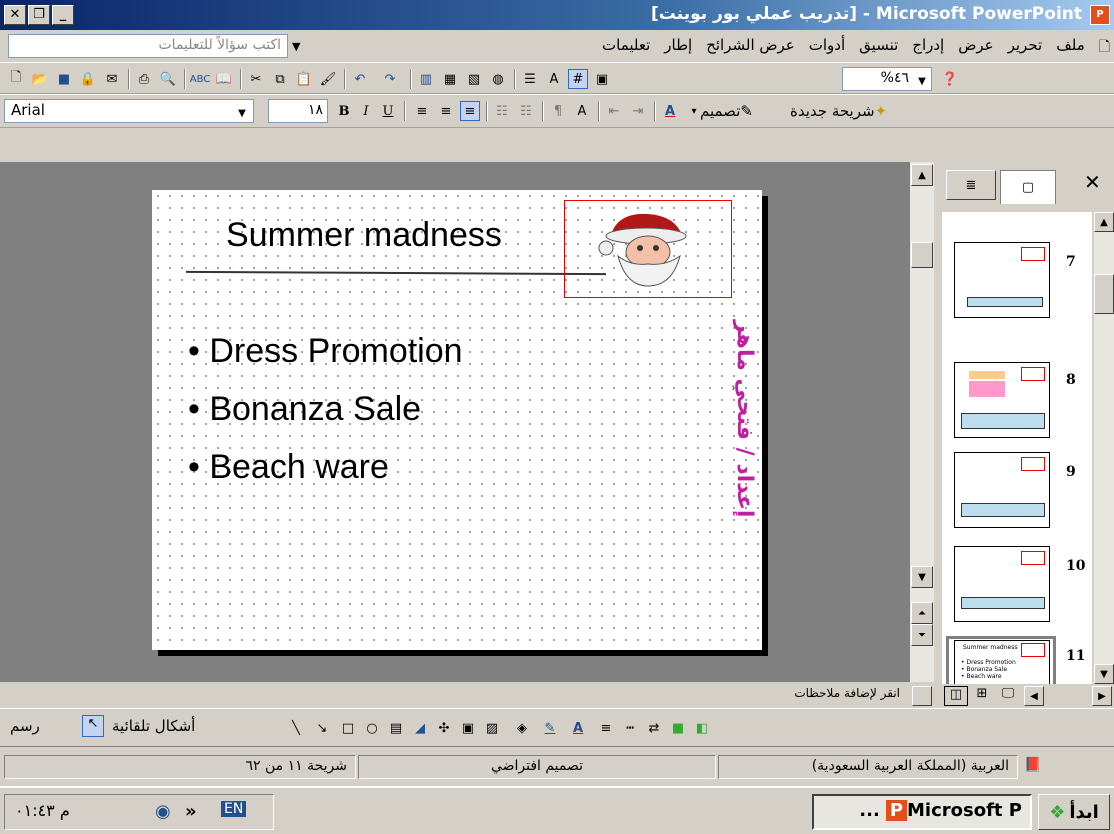  What do you see at coordinates (522, 728) in the screenshot?
I see `fill-color-icon: ◈` at bounding box center [522, 728].